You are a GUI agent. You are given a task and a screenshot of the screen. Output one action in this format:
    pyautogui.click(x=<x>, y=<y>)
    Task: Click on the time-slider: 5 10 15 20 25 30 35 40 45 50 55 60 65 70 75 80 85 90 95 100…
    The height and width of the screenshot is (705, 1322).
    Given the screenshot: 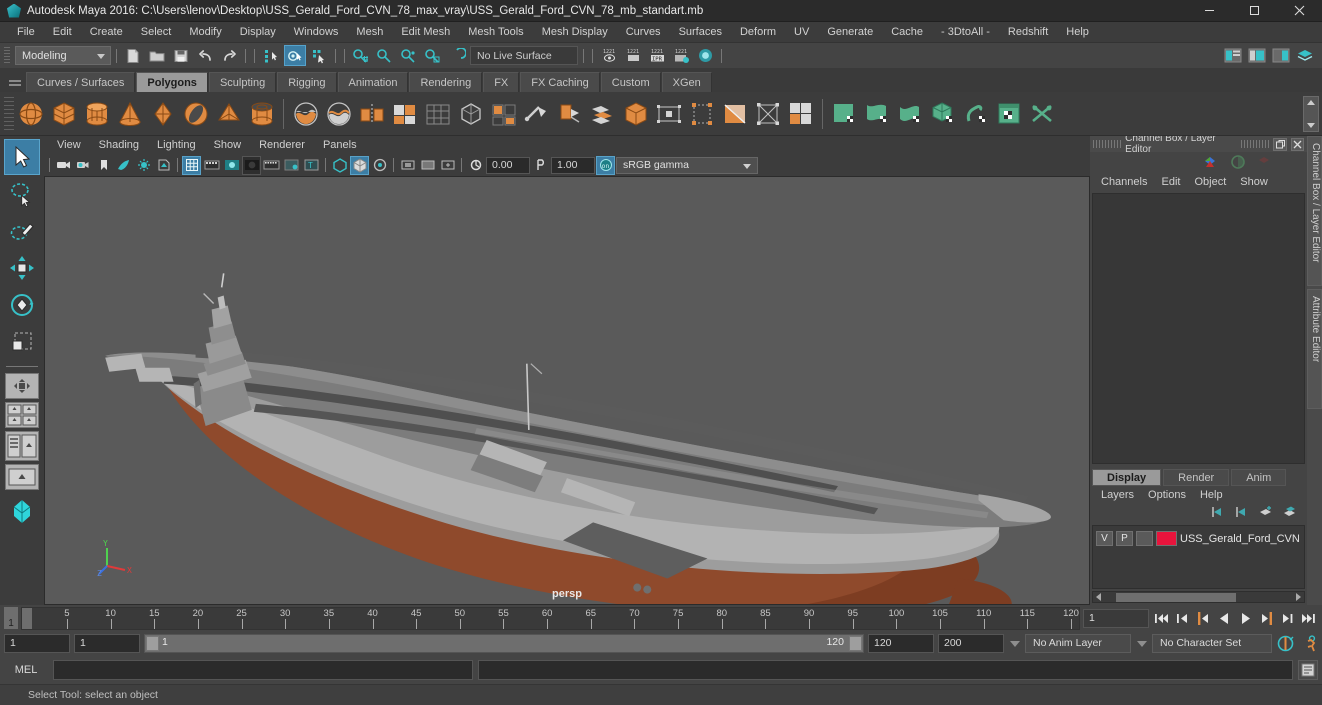 What is the action you would take?
    pyautogui.click(x=550, y=618)
    